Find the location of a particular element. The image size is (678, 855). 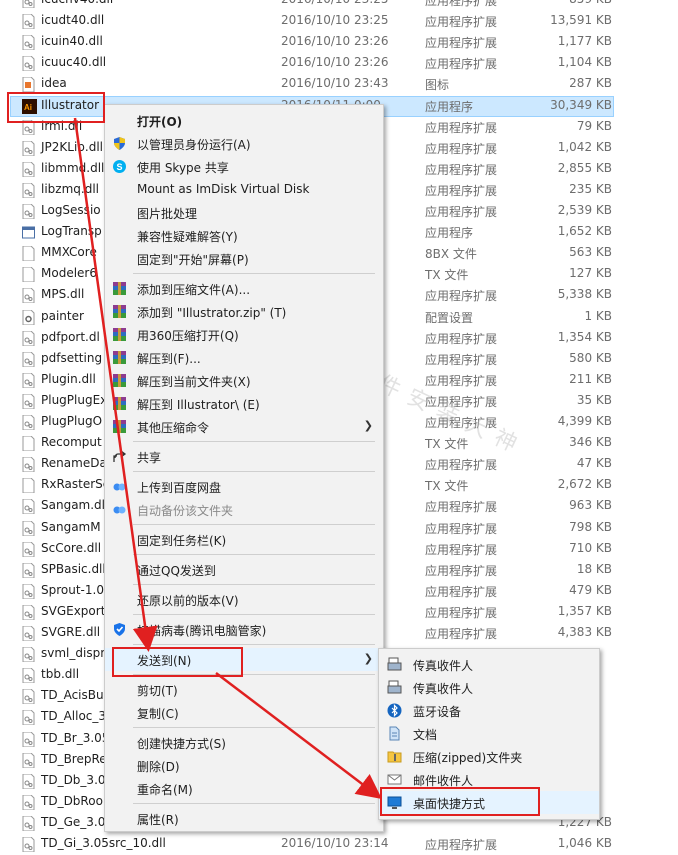

menu-item: 删除(D) is located at coordinates (244, 765).